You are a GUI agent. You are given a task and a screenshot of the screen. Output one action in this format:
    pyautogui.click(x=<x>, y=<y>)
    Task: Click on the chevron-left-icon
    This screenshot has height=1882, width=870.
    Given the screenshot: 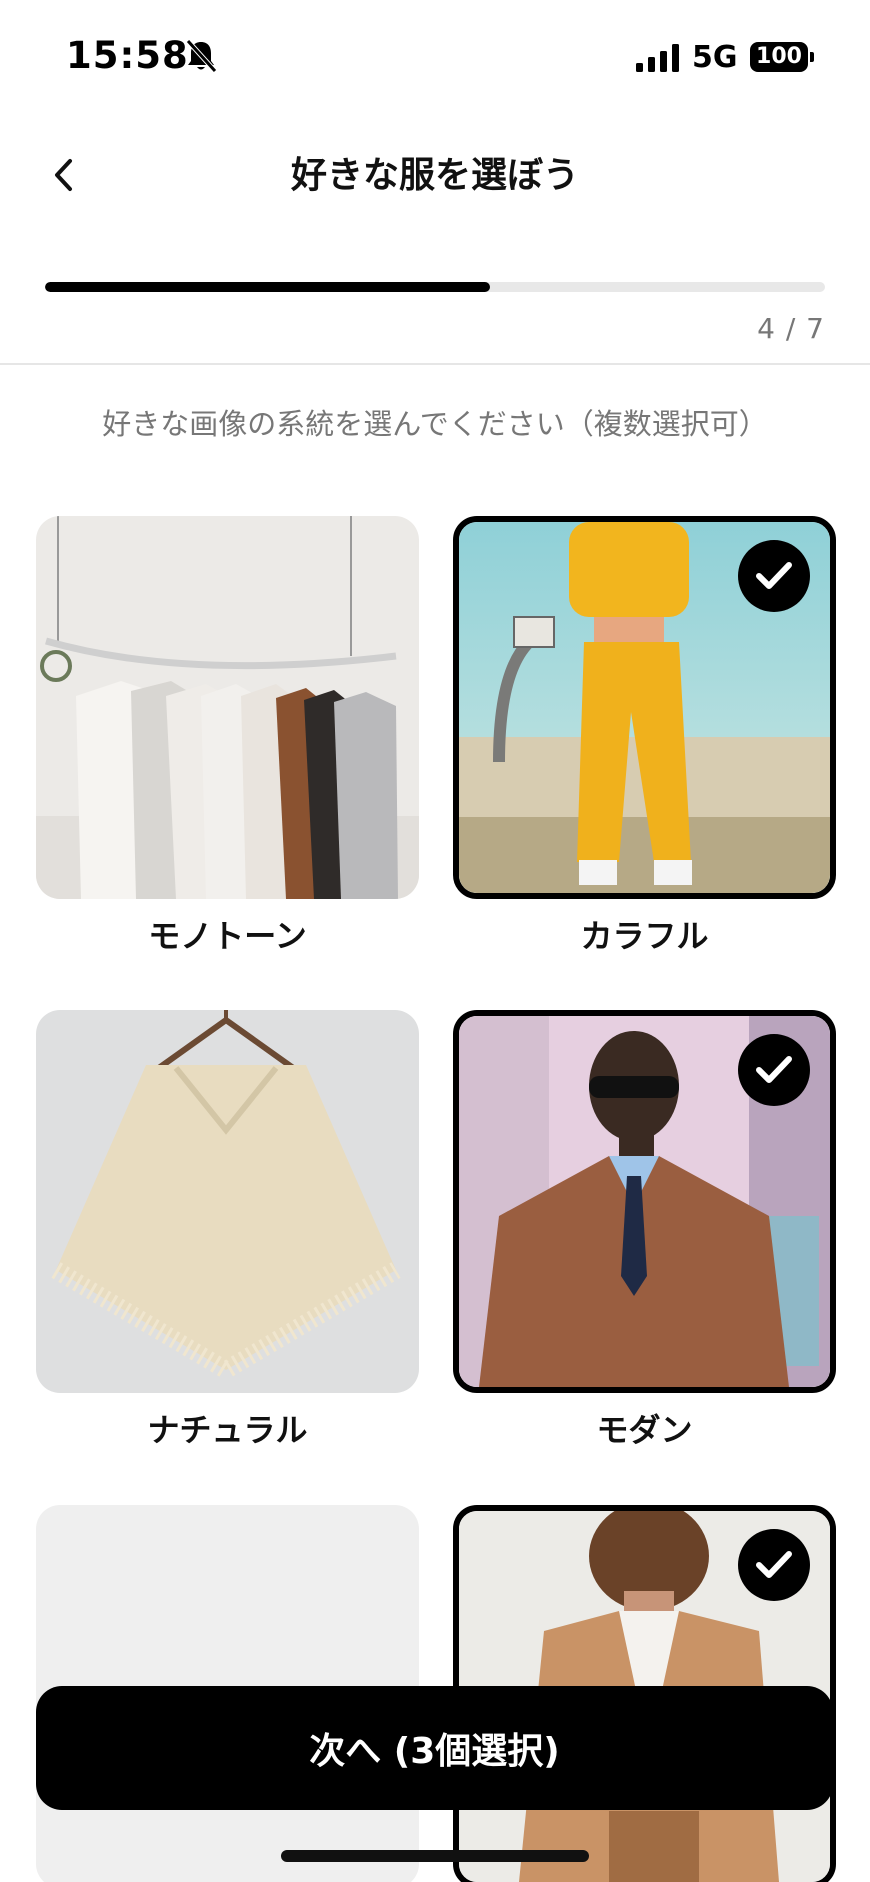 What is the action you would take?
    pyautogui.click(x=63, y=175)
    